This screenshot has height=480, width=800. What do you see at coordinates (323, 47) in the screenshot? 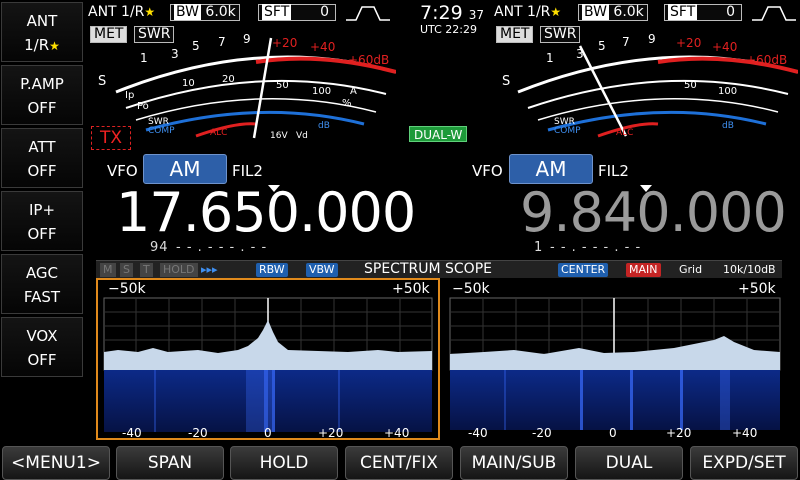
I see `s-scale-40: +40` at bounding box center [323, 47].